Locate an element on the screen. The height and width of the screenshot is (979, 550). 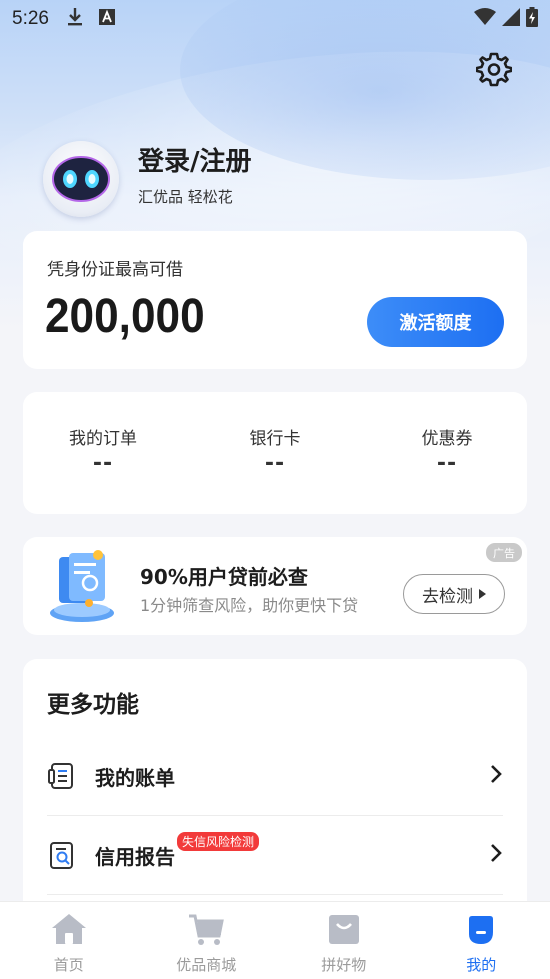
bank-card-item: 银行卡 -- is located at coordinates (275, 450).